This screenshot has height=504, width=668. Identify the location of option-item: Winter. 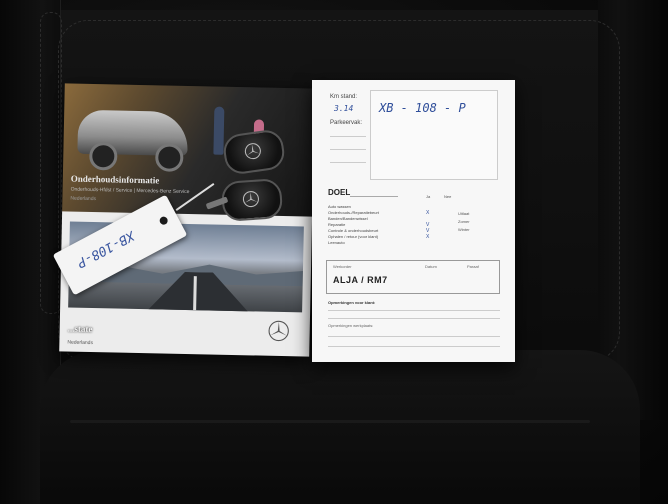
(464, 229).